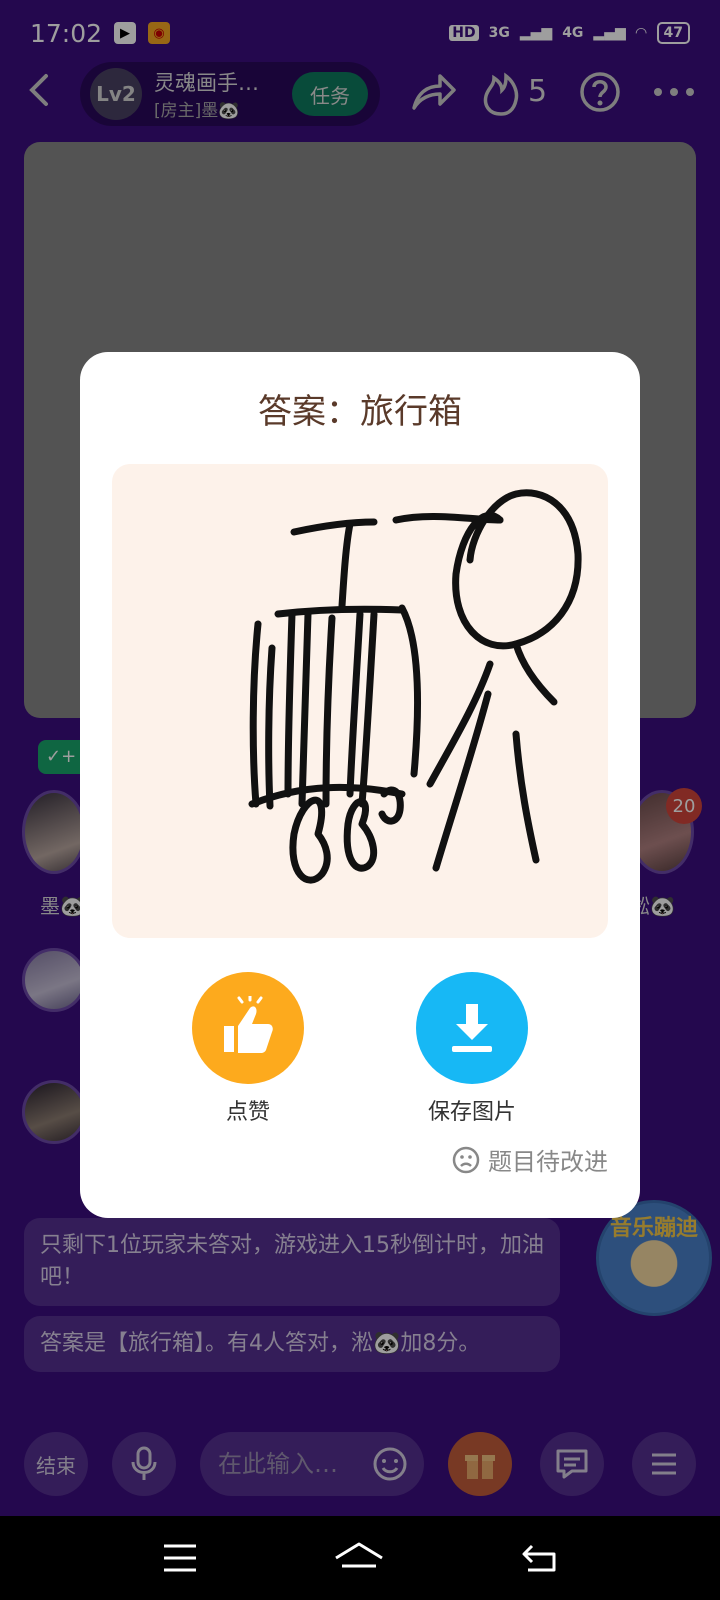  I want to click on home-icon, so click(359, 1558).